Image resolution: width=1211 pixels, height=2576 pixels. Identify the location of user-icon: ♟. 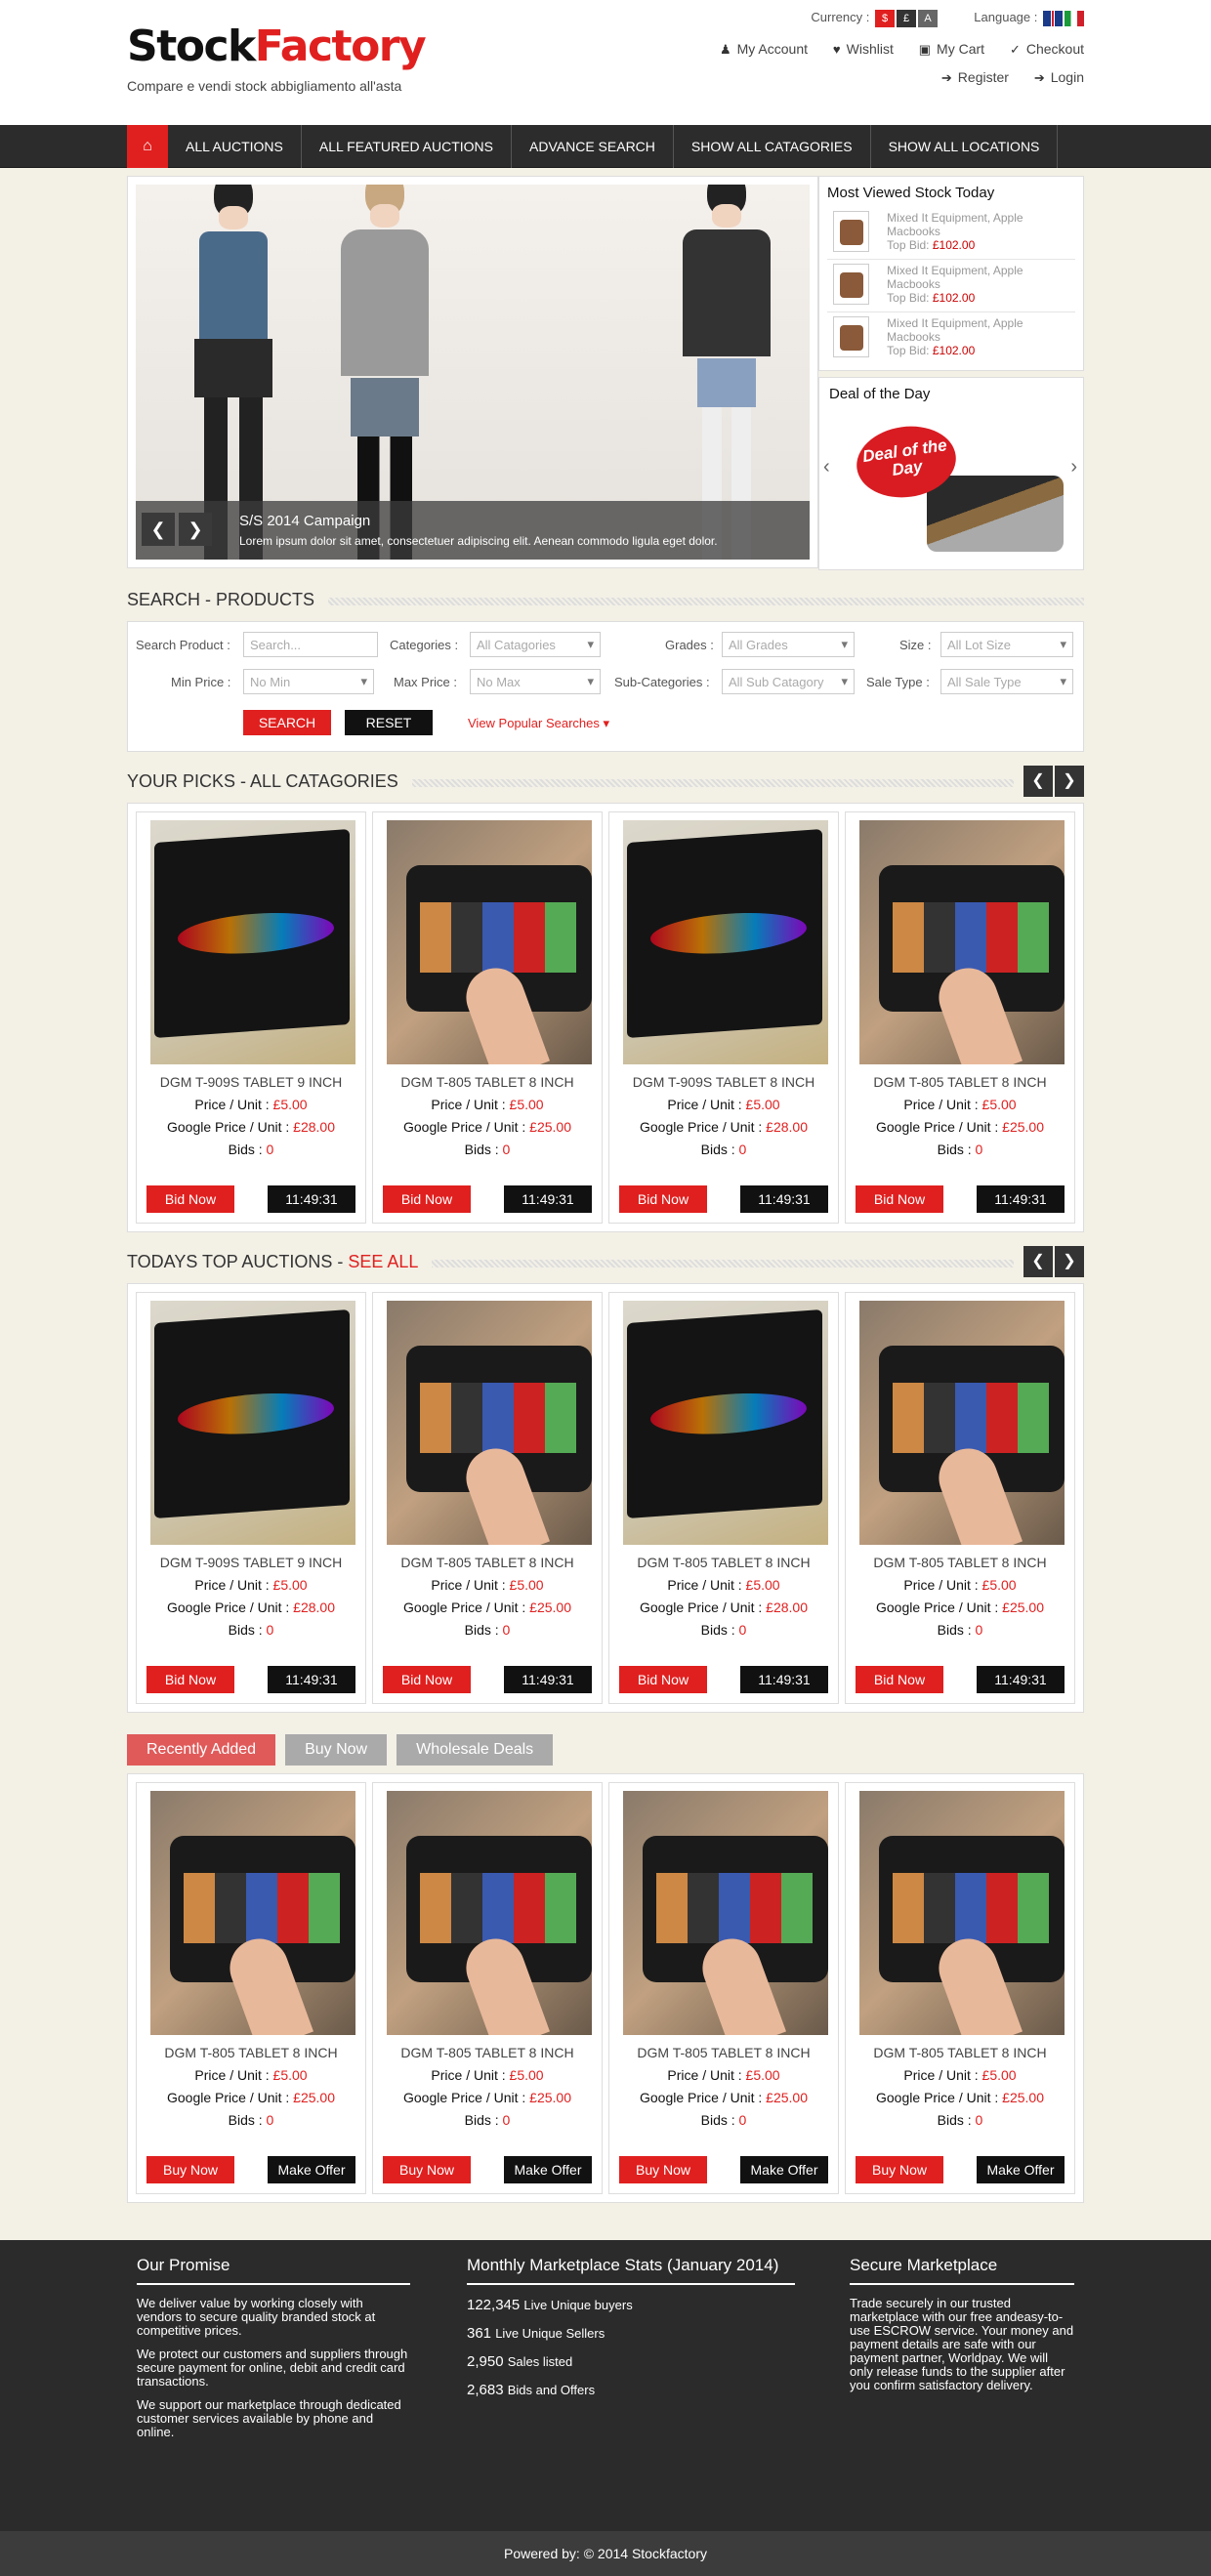
(725, 49).